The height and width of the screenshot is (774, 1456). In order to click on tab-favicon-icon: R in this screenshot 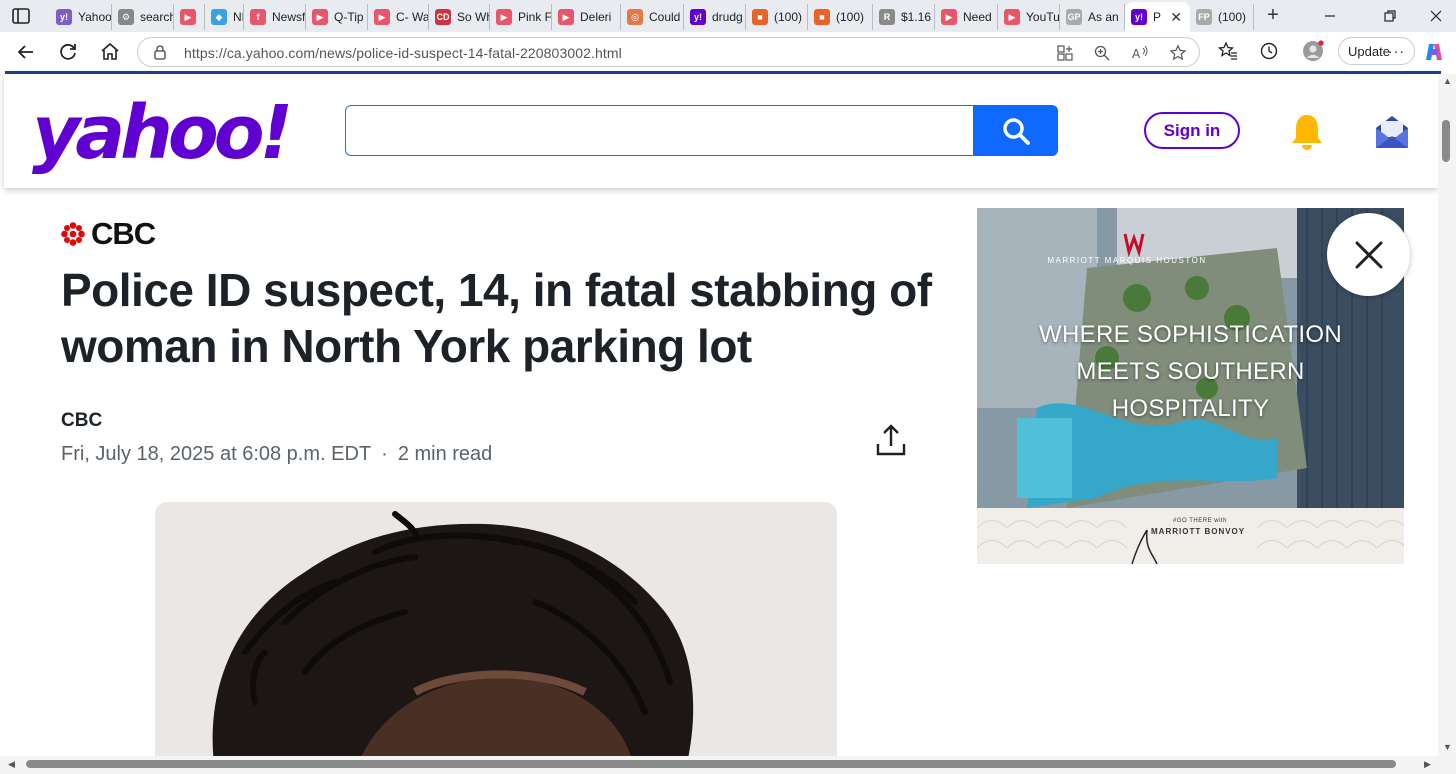, I will do `click(887, 17)`.